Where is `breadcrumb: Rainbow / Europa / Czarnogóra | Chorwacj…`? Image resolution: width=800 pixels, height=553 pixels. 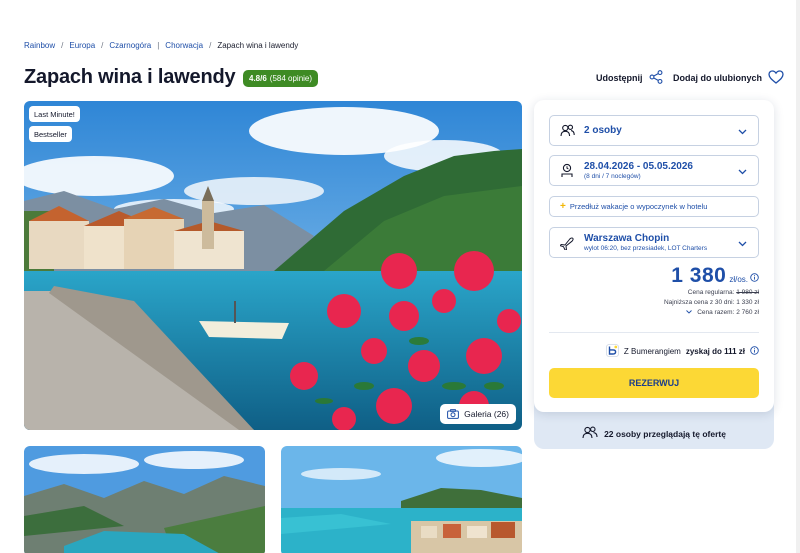 breadcrumb: Rainbow / Europa / Czarnogóra | Chorwacj… is located at coordinates (161, 45).